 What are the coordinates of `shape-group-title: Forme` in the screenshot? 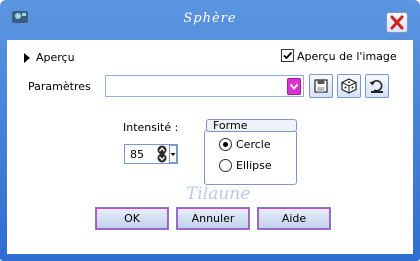 It's located at (251, 125).